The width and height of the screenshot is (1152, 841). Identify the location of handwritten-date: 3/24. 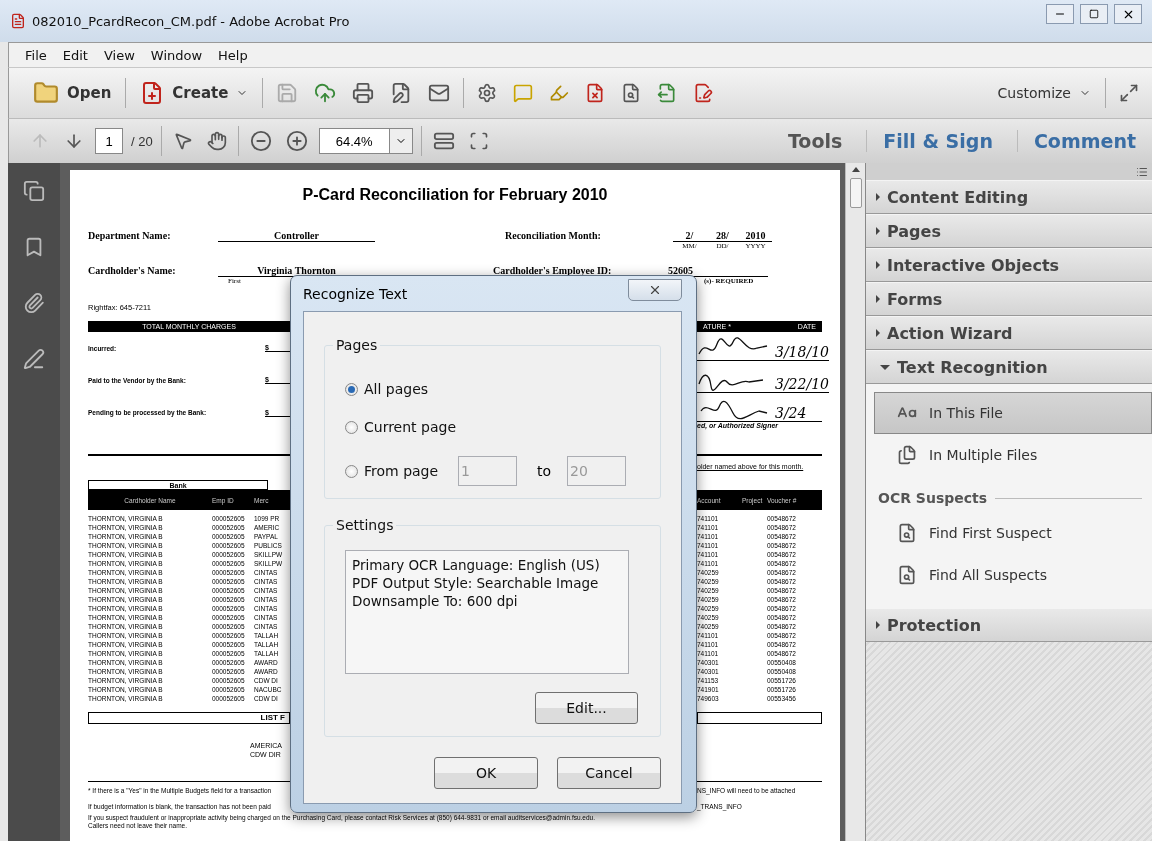
(791, 413).